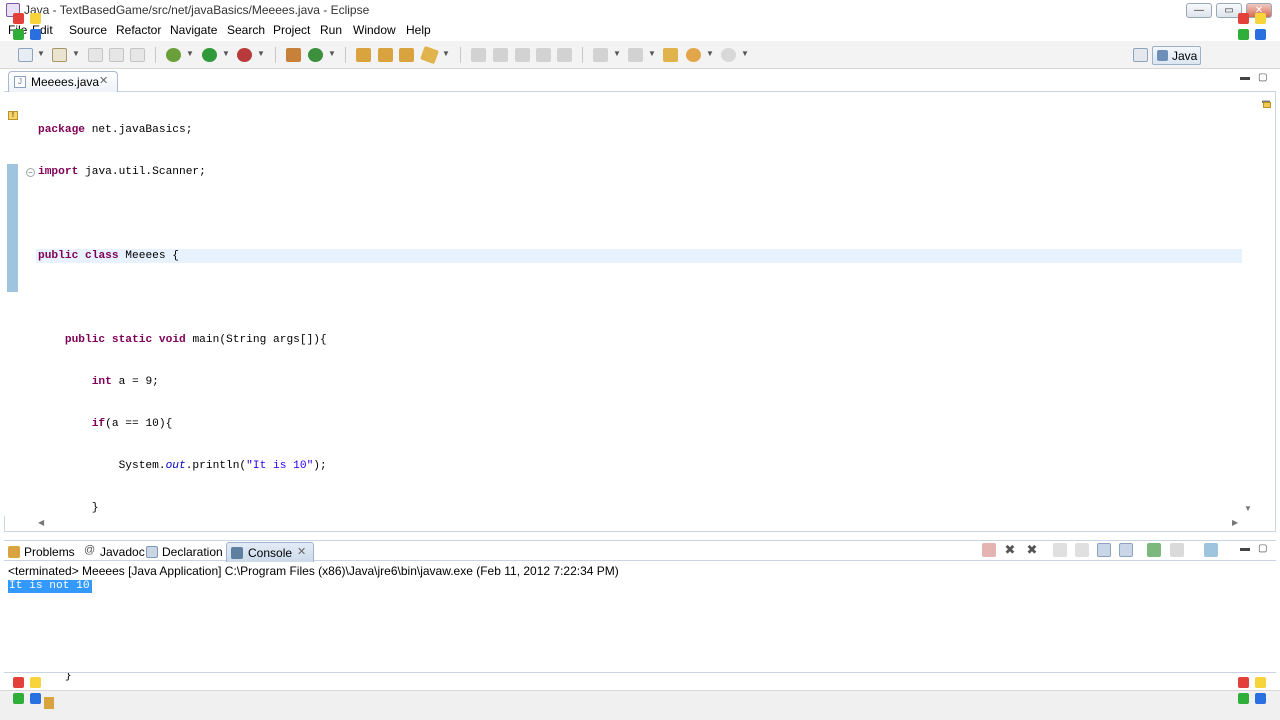  Describe the element at coordinates (293, 55) in the screenshot. I see `new-java-project-icon` at that location.